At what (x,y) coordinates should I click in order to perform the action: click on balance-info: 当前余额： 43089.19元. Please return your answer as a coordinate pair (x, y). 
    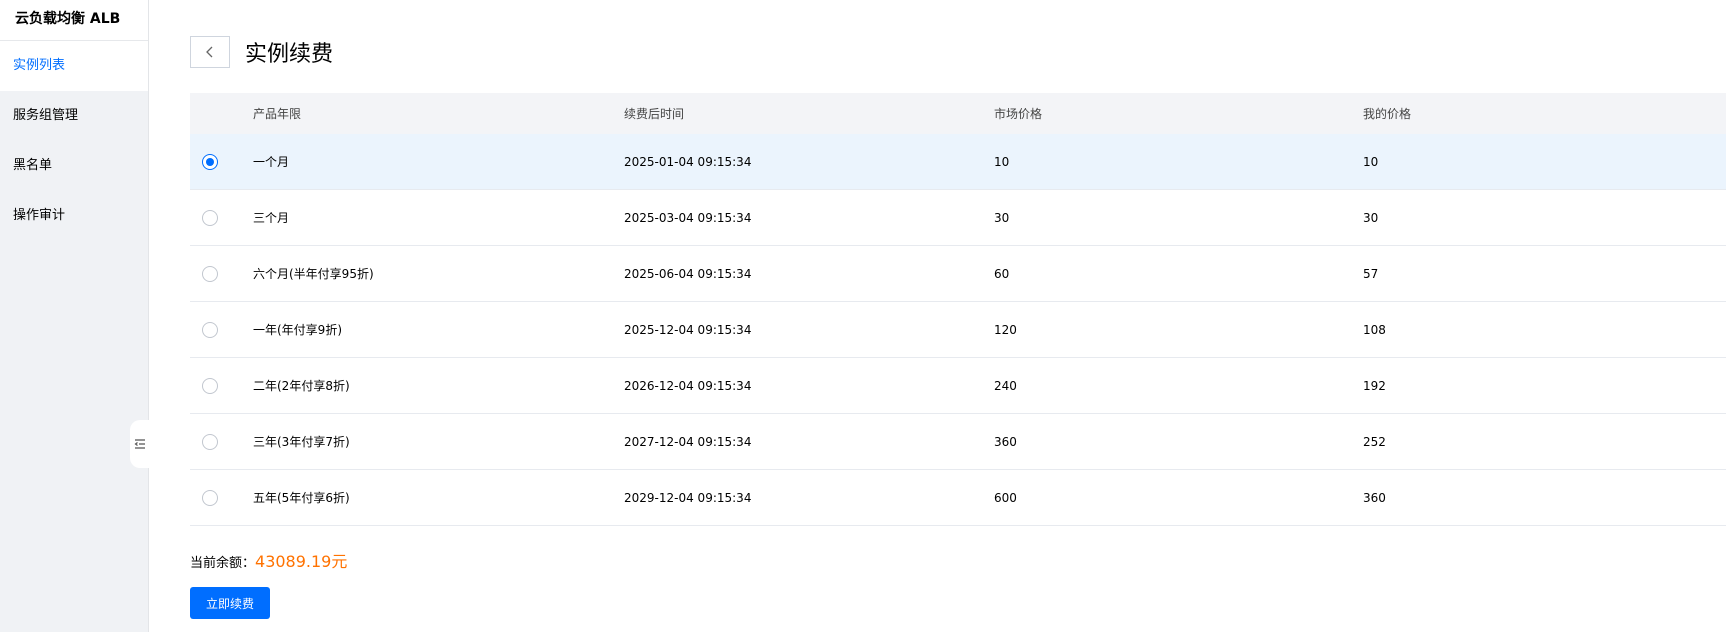
    Looking at the image, I should click on (268, 560).